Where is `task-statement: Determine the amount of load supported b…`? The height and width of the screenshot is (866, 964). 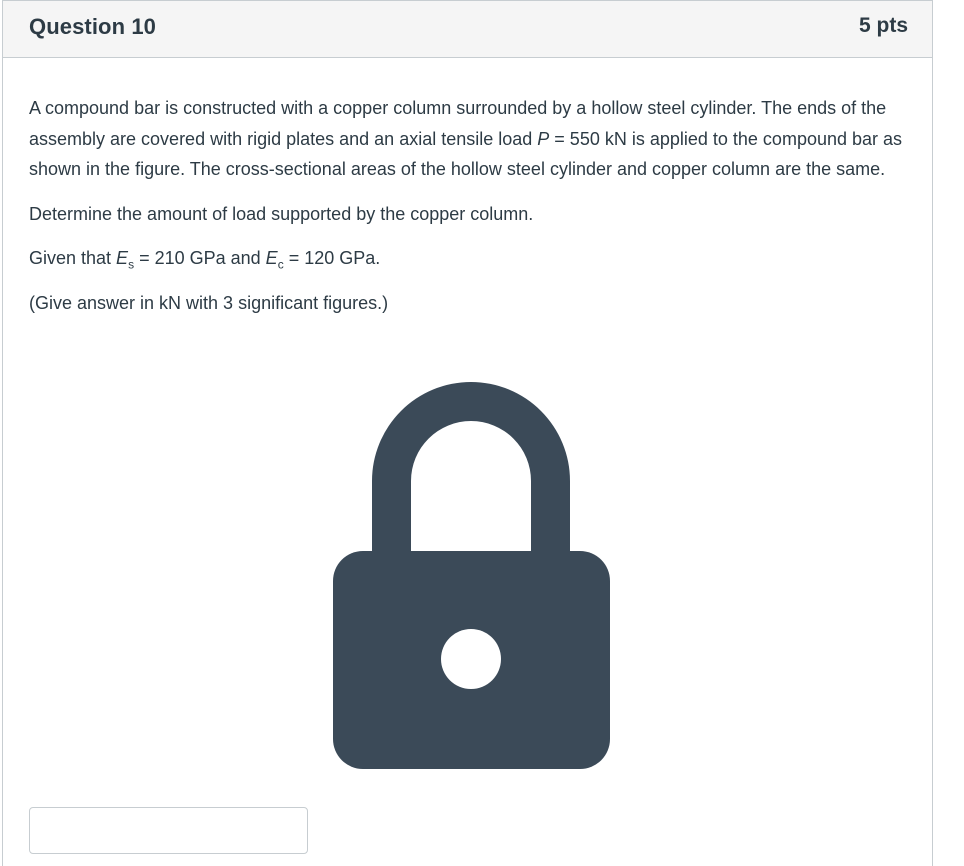 task-statement: Determine the amount of load supported b… is located at coordinates (281, 213).